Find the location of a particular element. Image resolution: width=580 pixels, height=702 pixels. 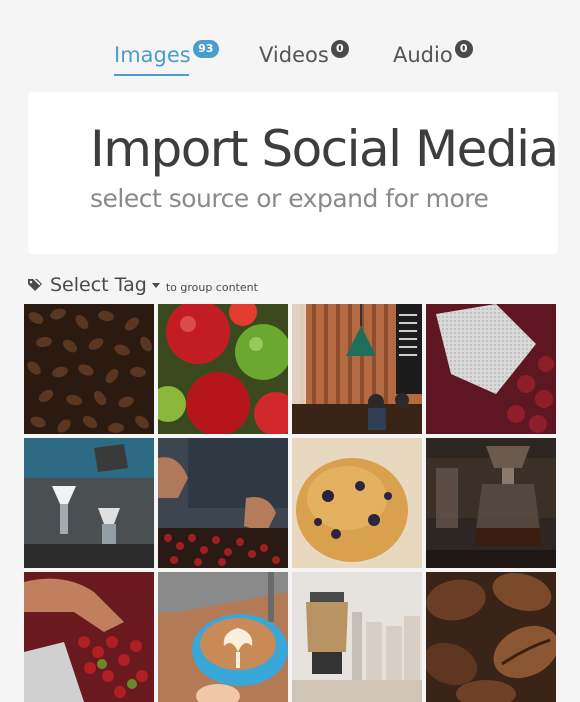

audio-count-badge: 0 is located at coordinates (463, 49).